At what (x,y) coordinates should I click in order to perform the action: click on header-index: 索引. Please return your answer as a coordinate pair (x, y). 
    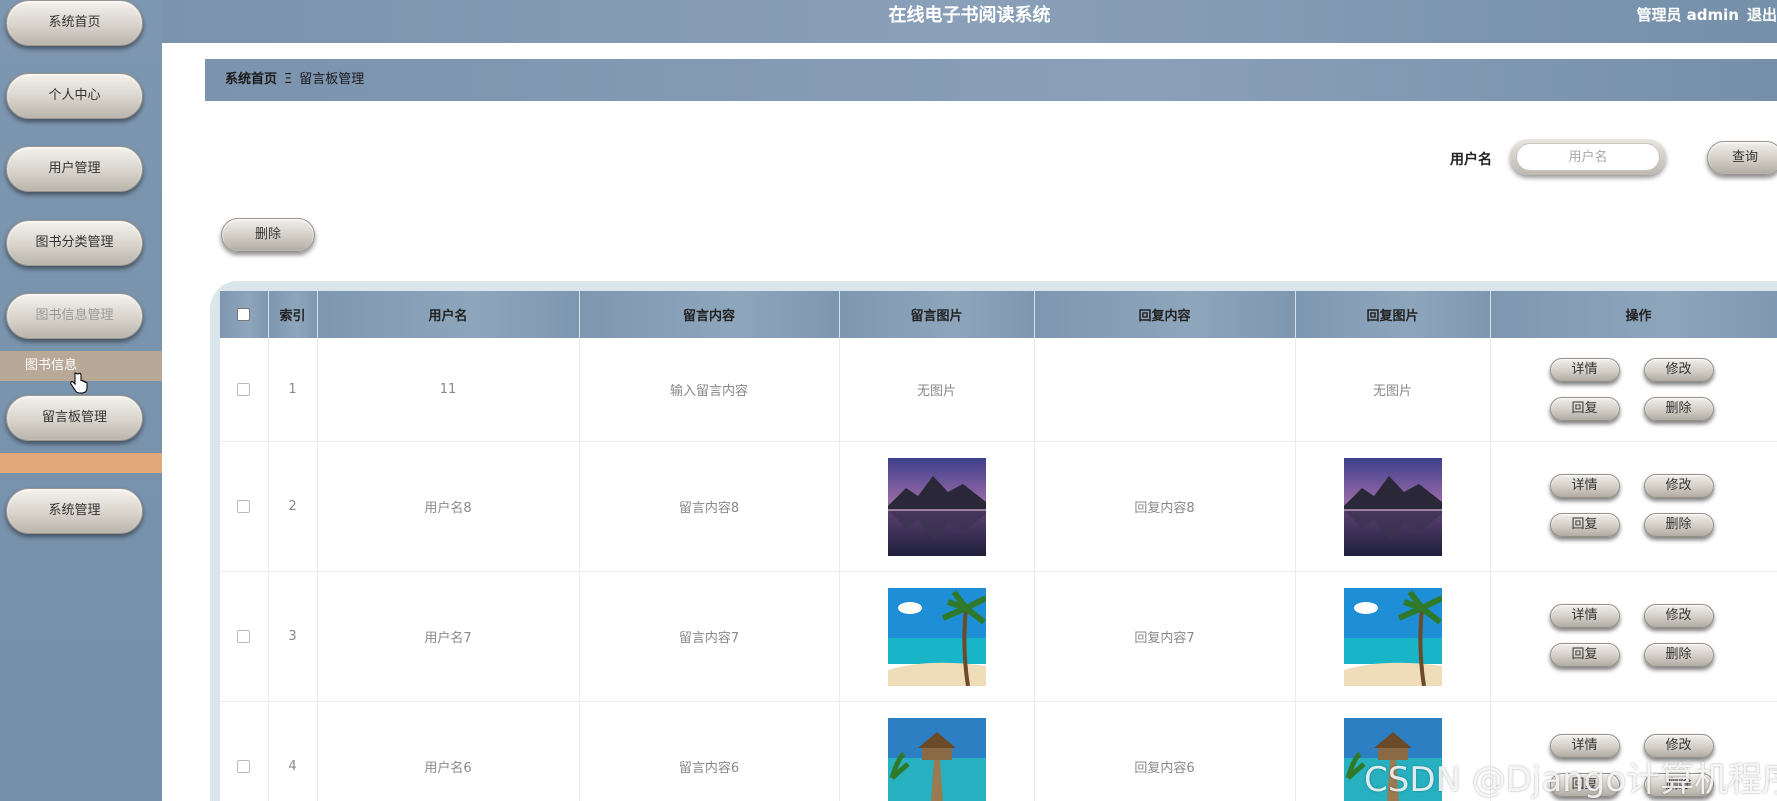
    Looking at the image, I should click on (293, 314).